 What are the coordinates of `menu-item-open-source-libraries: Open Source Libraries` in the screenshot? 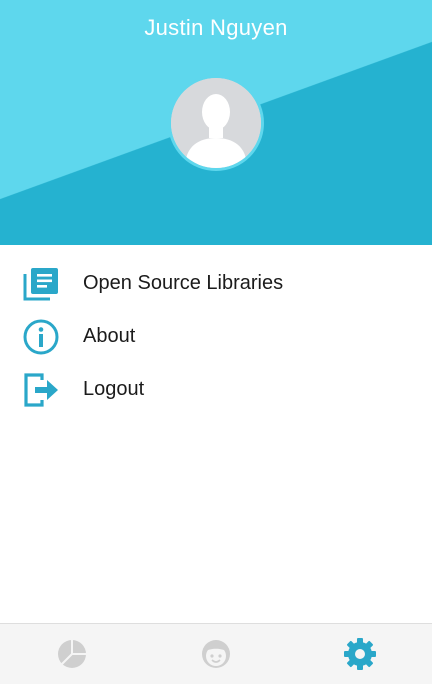 It's located at (216, 283).